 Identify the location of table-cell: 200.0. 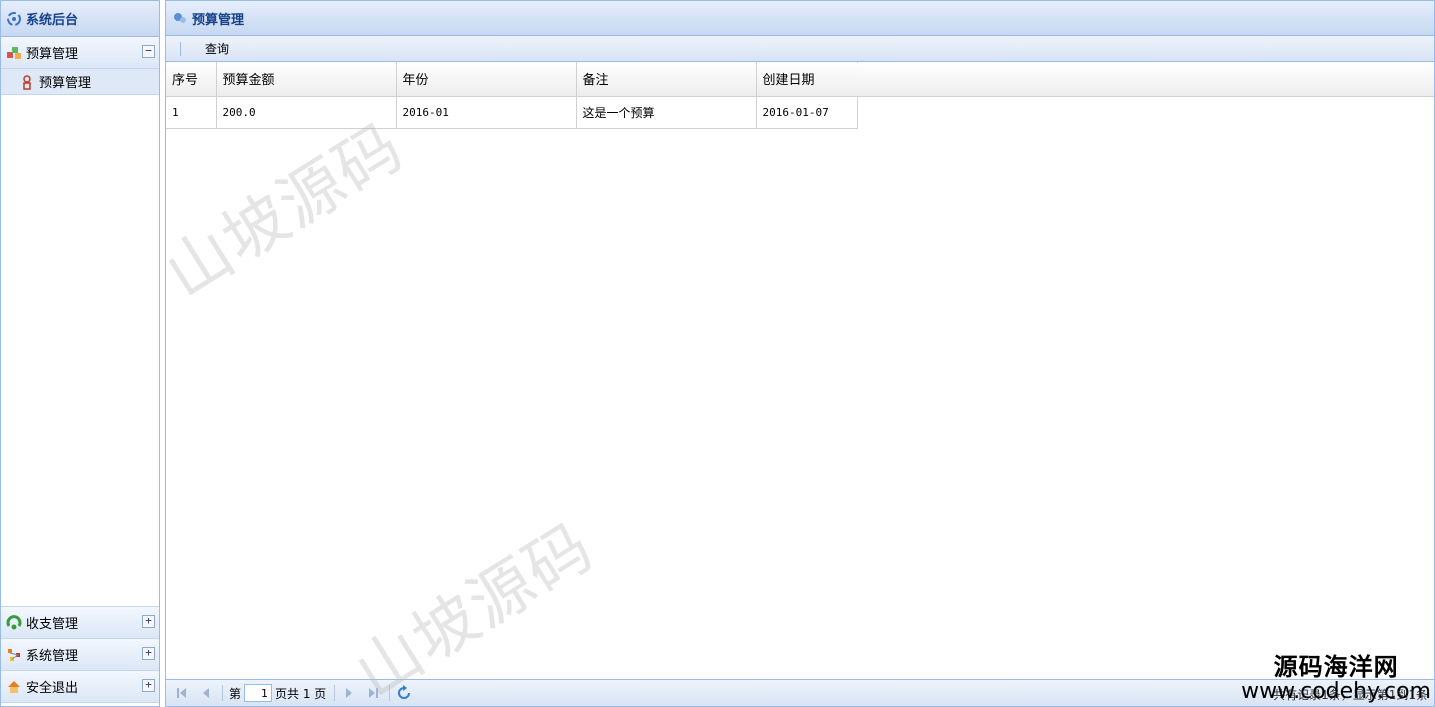
(306, 112).